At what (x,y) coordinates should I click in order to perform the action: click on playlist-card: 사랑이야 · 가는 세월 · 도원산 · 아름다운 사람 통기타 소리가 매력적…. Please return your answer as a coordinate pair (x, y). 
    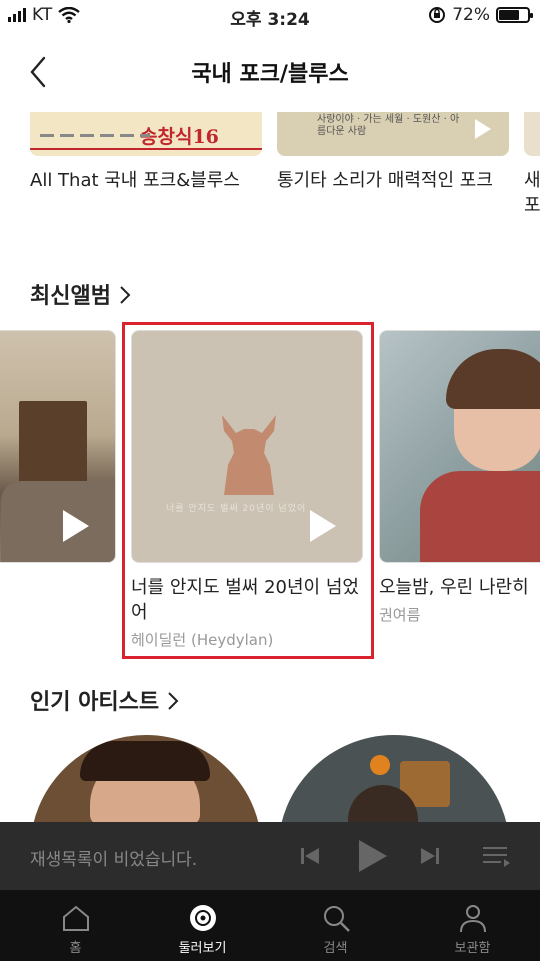
    Looking at the image, I should click on (397, 152).